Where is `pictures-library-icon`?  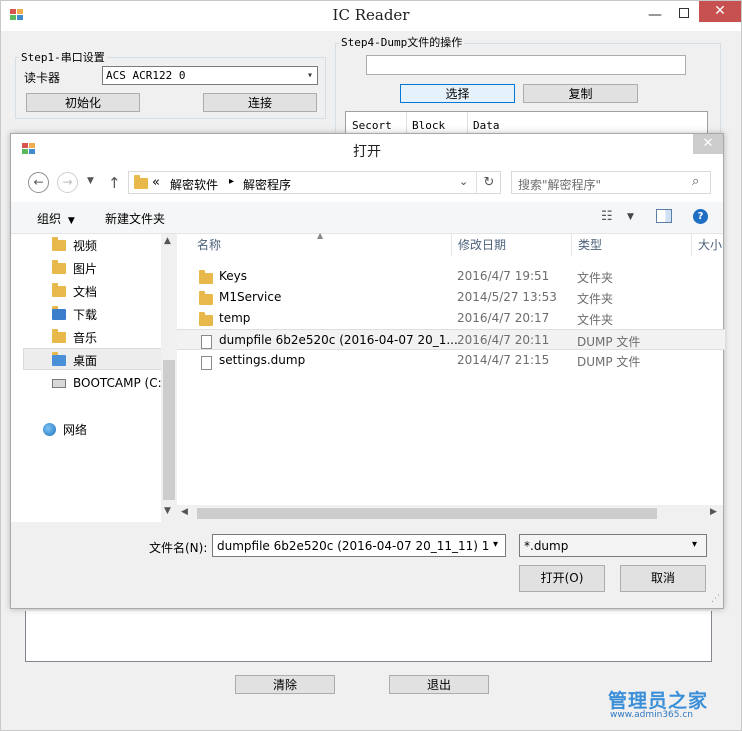 pictures-library-icon is located at coordinates (59, 266).